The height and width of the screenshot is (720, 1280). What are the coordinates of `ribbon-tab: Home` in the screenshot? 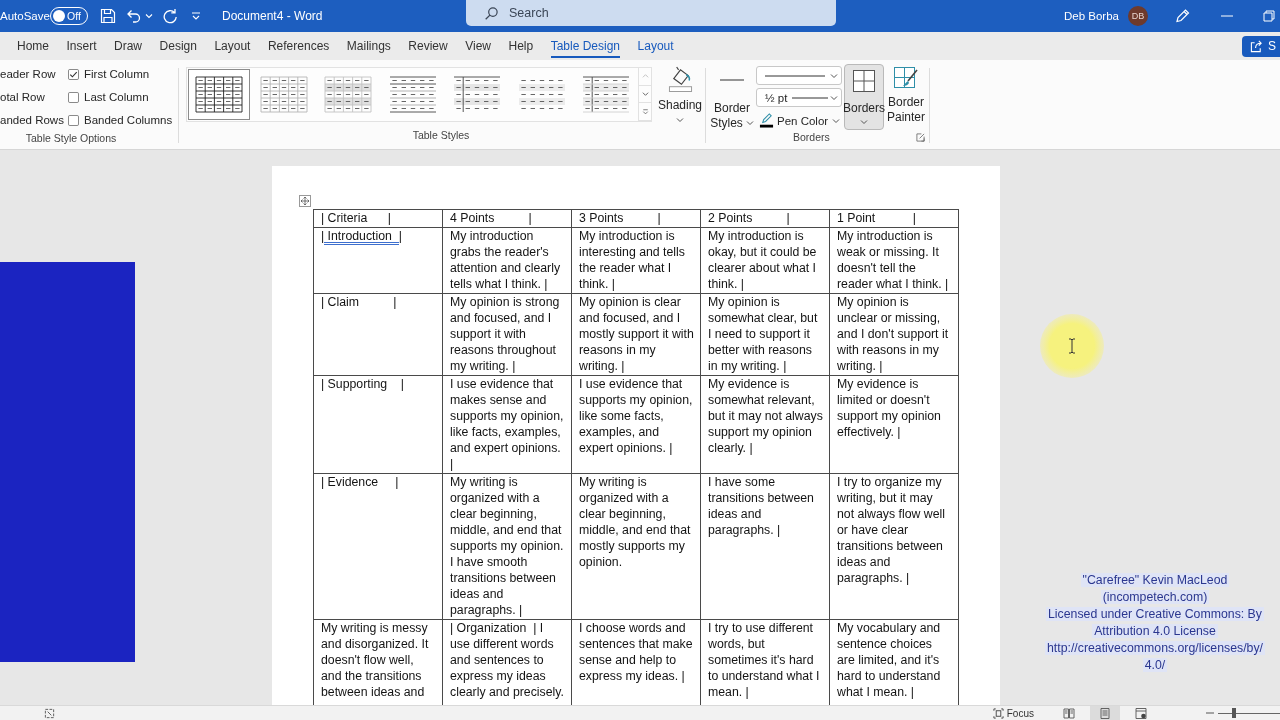 It's located at (33, 46).